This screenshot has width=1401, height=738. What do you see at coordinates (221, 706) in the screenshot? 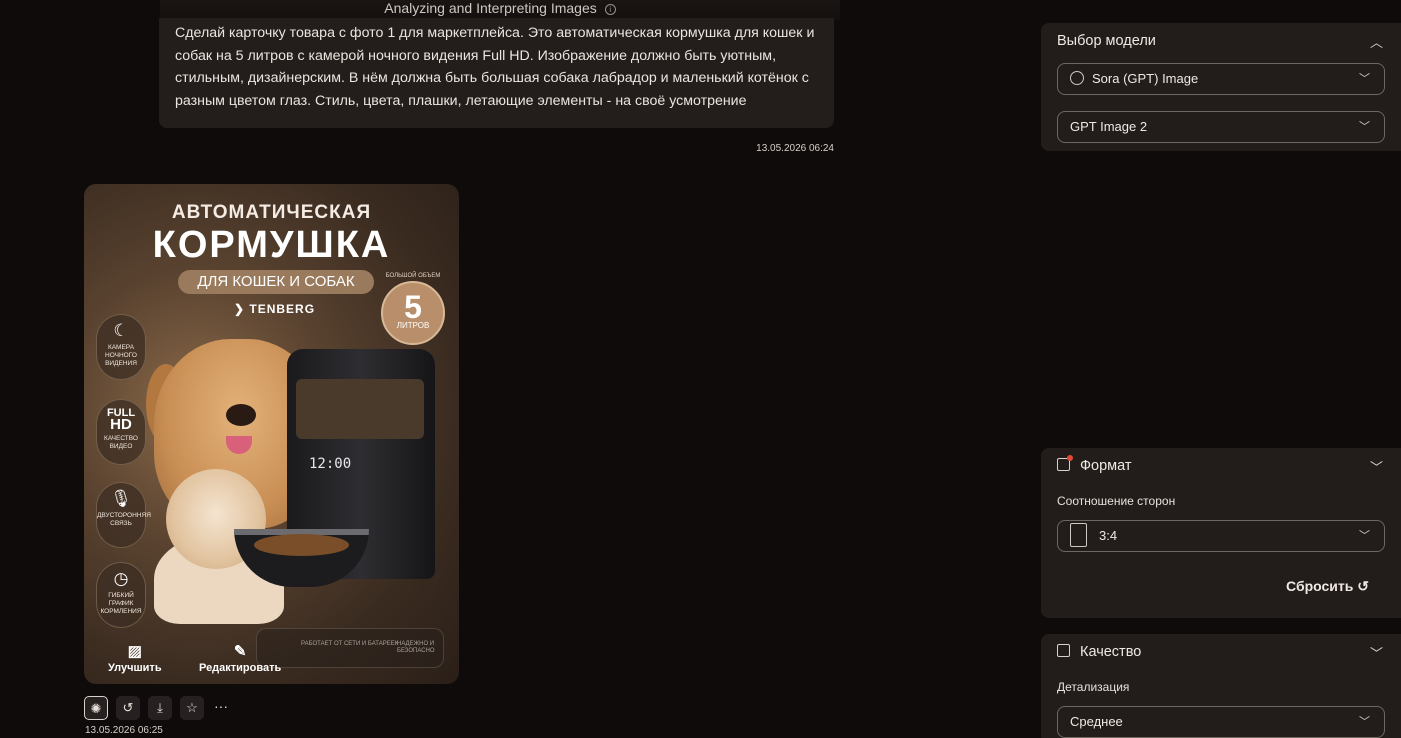
I see `more-options-icon: ···` at bounding box center [221, 706].